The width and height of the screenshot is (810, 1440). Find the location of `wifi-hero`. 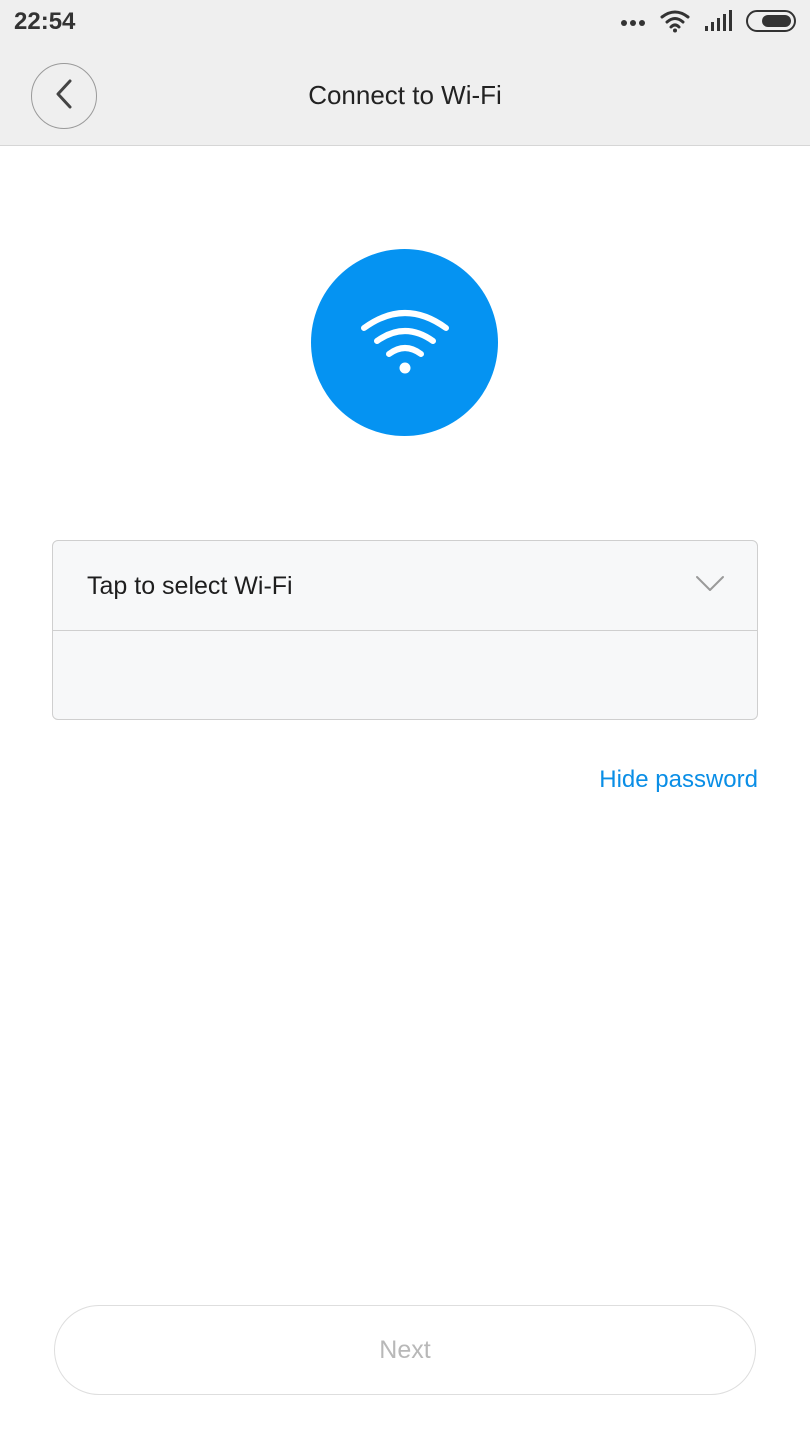

wifi-hero is located at coordinates (404, 342).